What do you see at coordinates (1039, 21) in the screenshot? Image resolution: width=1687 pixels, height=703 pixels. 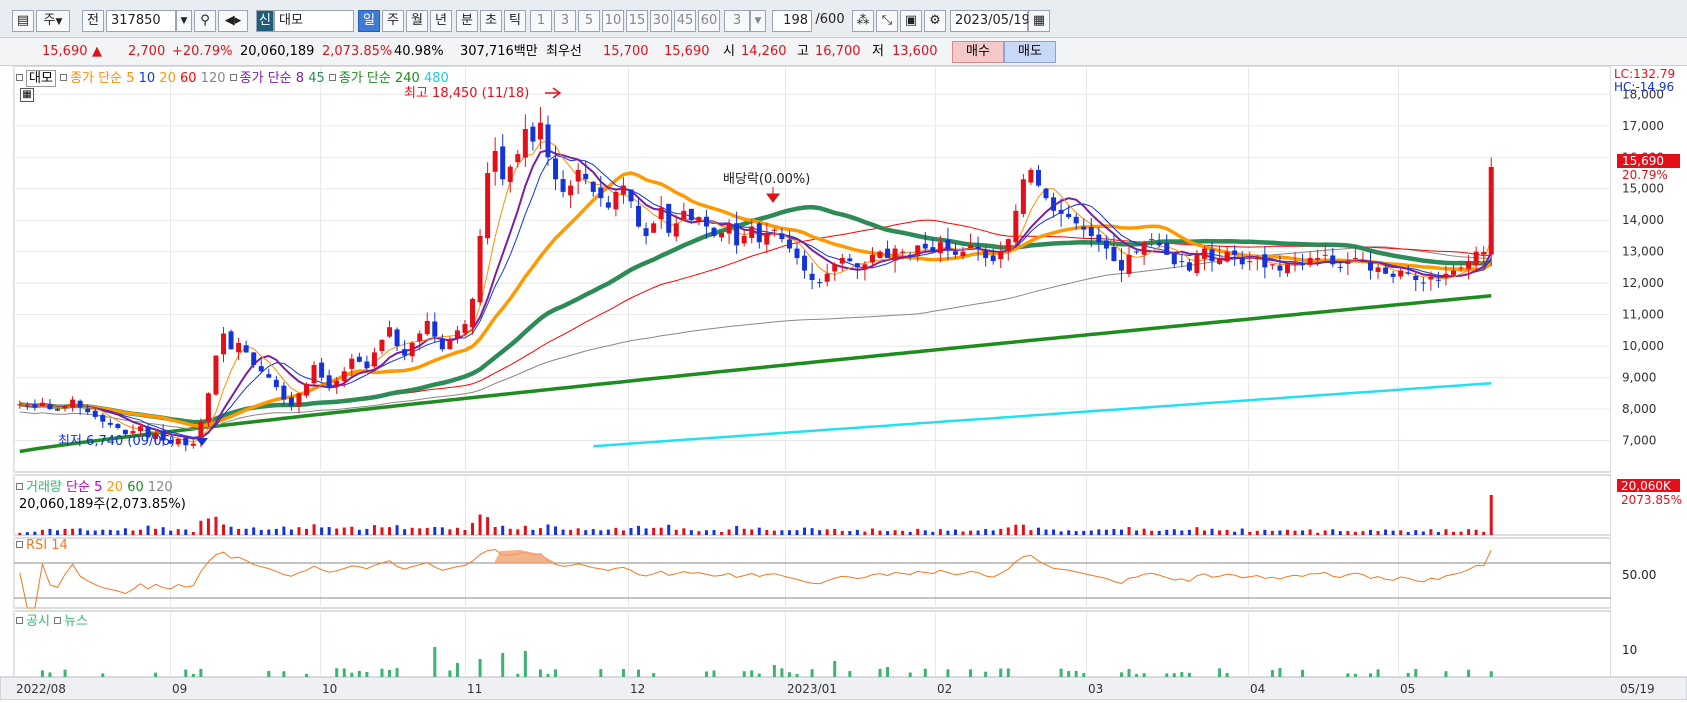 I see `calendar-icon: ▦` at bounding box center [1039, 21].